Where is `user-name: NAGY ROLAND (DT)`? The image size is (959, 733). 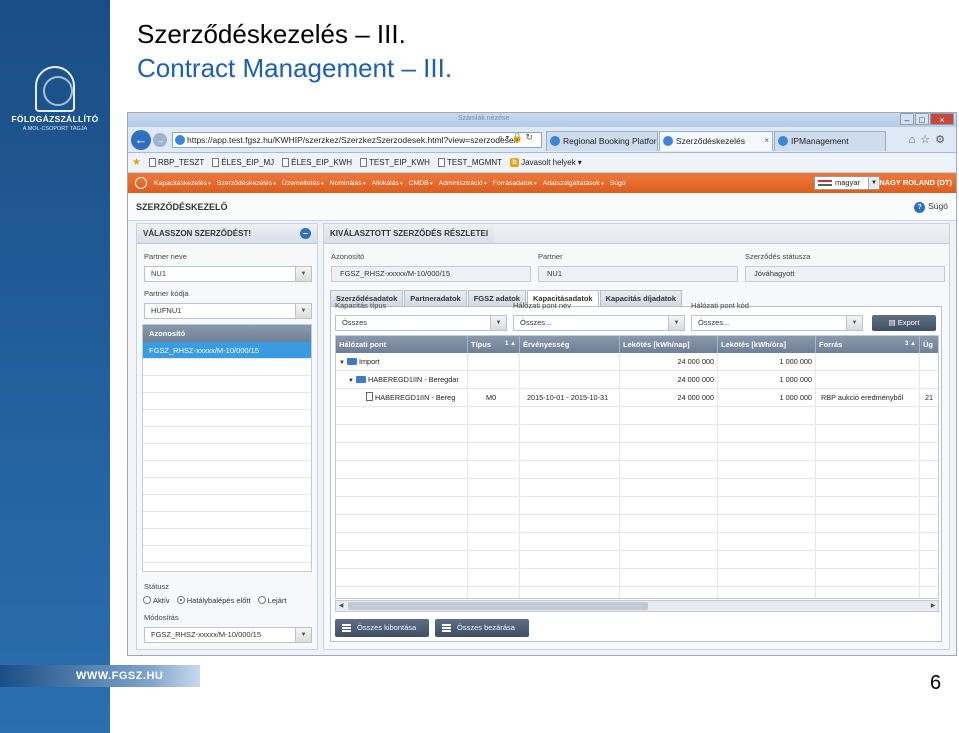 user-name: NAGY ROLAND (DT) is located at coordinates (915, 182).